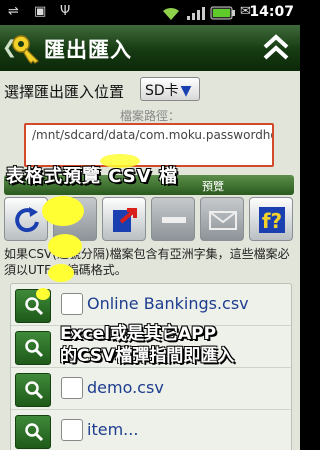  Describe the element at coordinates (276, 48) in the screenshot. I see `collapse-up-icon` at that location.